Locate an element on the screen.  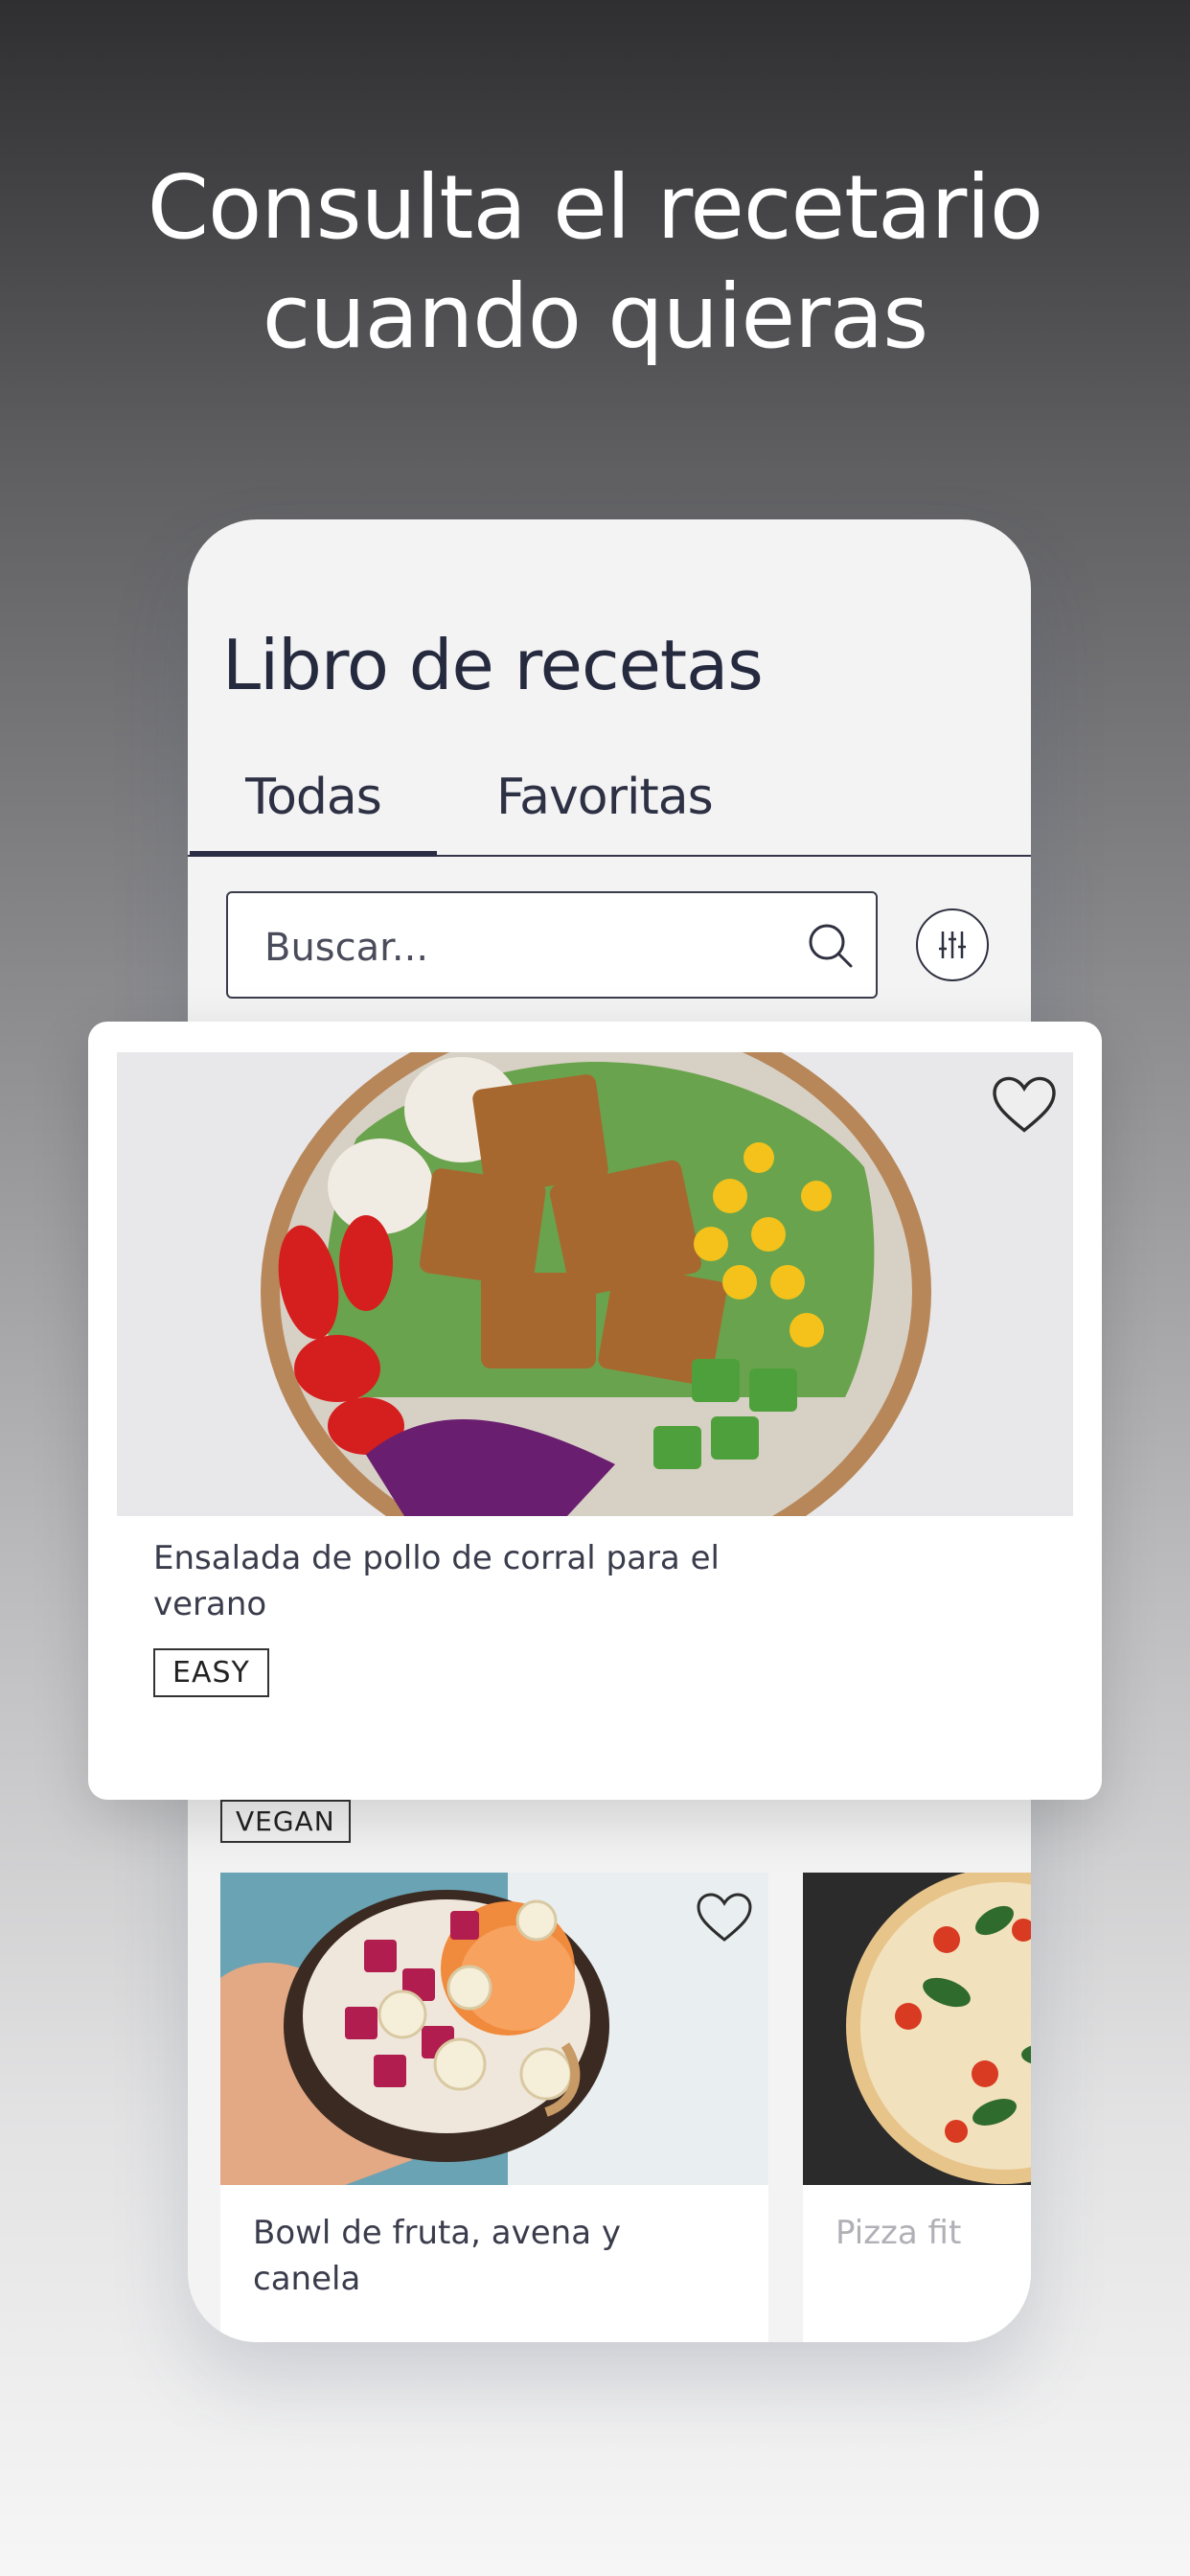
recipe-title: Bowl de fruta, avena y canela is located at coordinates (437, 2256).